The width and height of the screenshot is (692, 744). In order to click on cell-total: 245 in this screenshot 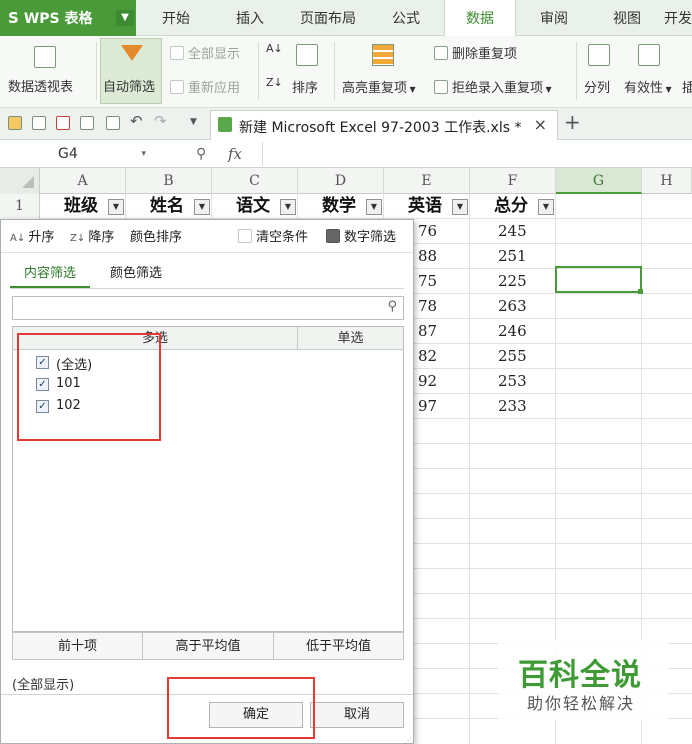, I will do `click(512, 231)`.